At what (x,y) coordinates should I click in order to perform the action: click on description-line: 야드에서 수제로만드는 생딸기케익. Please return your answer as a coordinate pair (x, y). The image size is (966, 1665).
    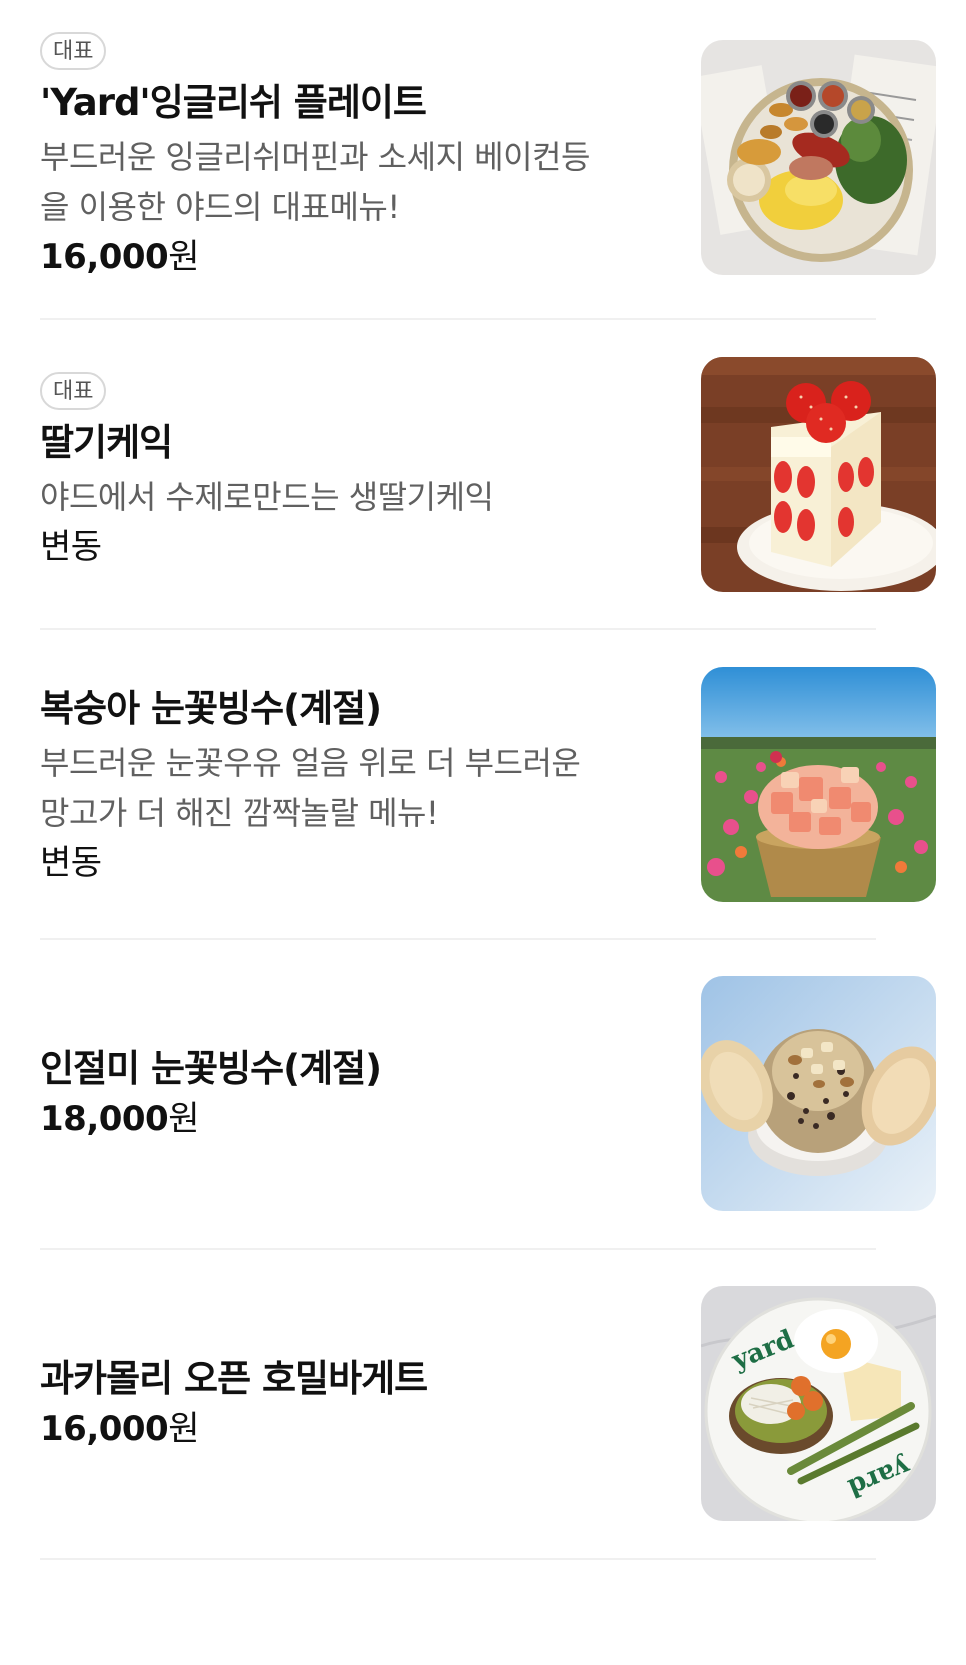
    Looking at the image, I should click on (267, 497).